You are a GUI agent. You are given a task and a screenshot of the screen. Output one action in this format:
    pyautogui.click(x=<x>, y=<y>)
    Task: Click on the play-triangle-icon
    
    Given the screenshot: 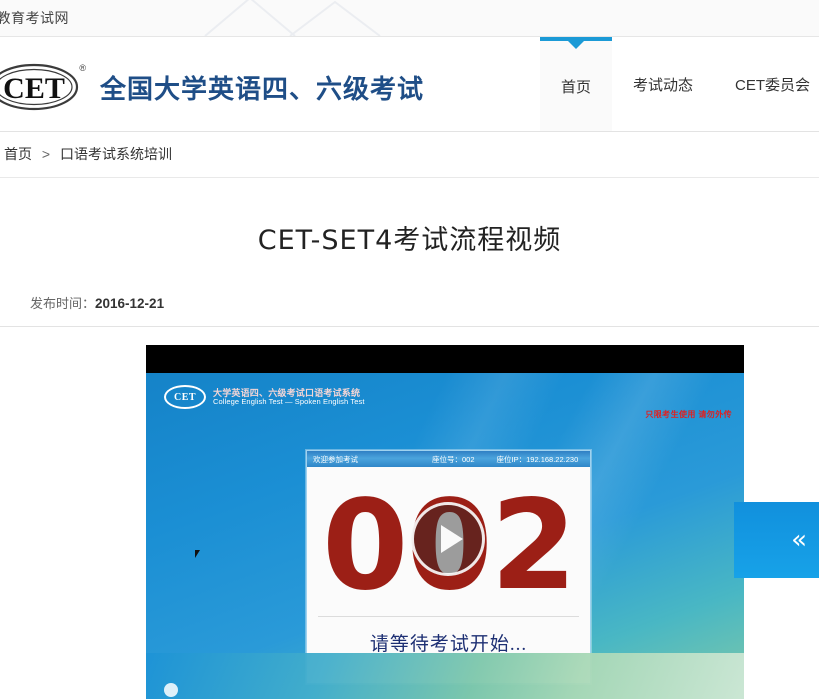 What is the action you would take?
    pyautogui.click(x=452, y=539)
    